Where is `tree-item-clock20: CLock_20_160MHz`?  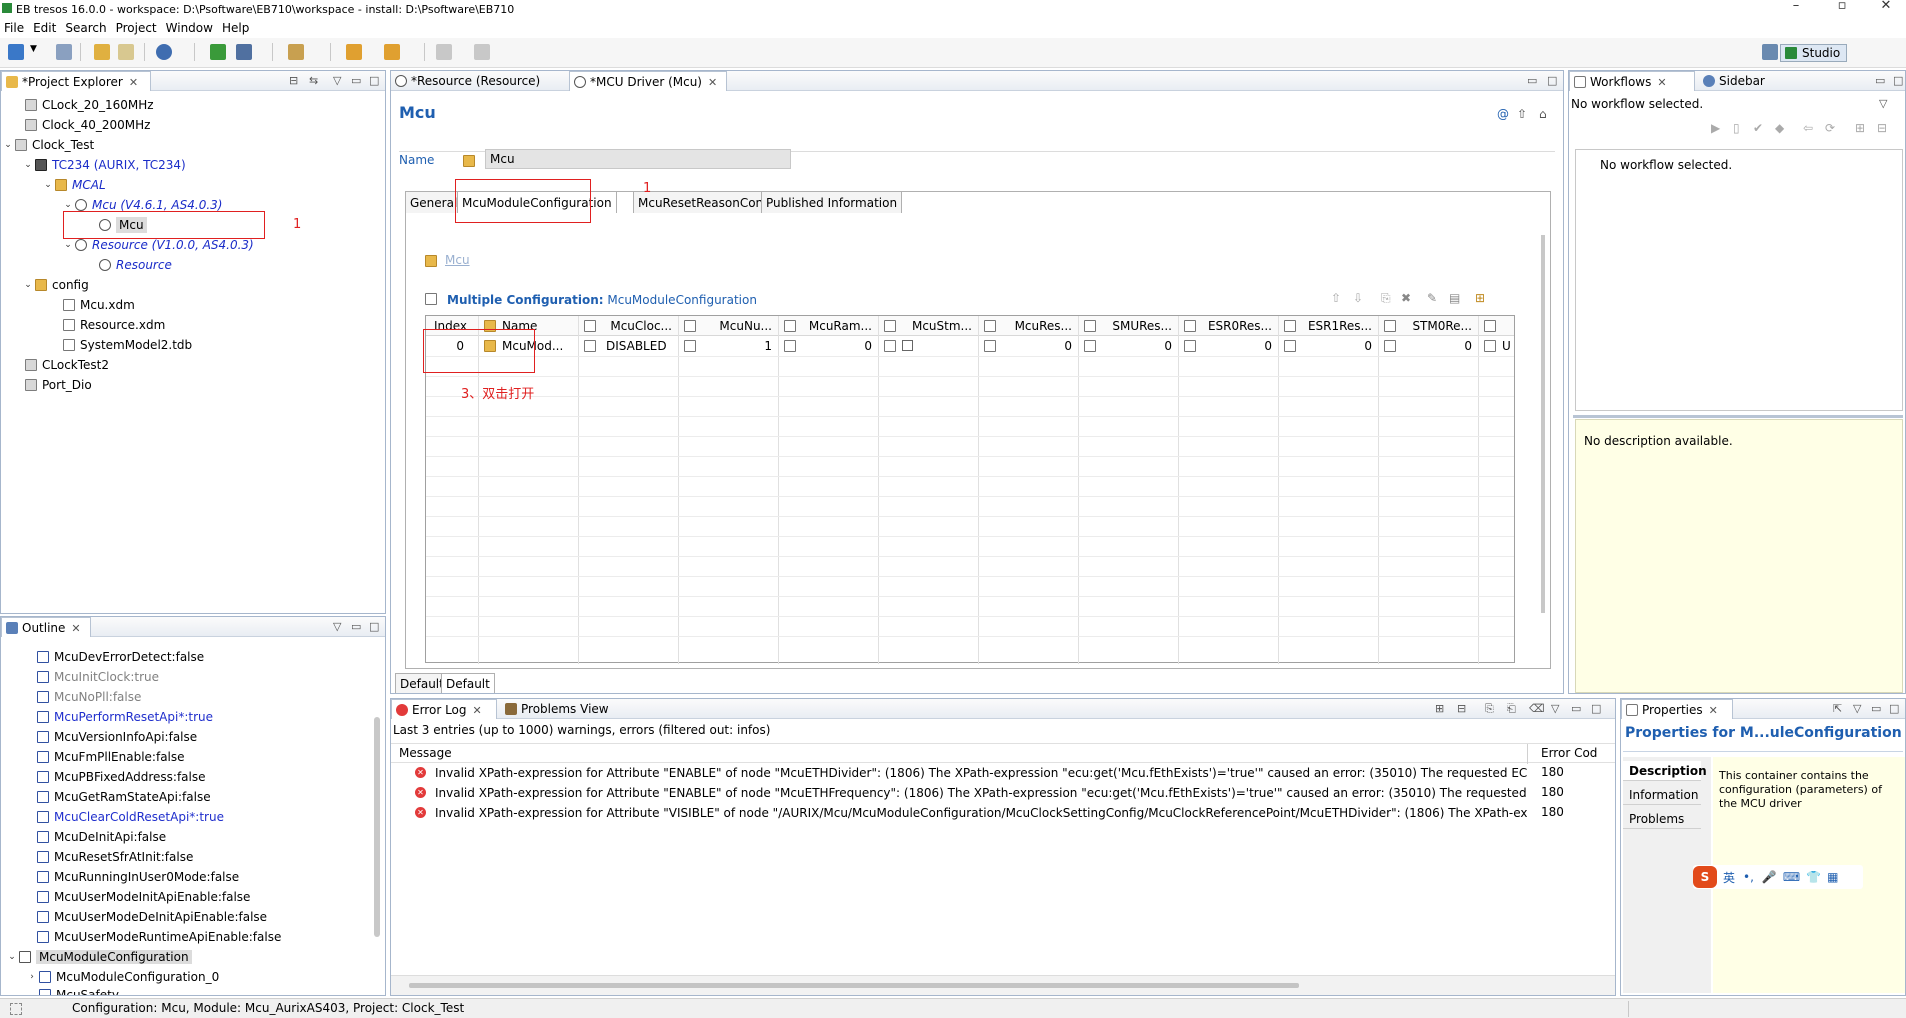 tree-item-clock20: CLock_20_160MHz is located at coordinates (83, 105).